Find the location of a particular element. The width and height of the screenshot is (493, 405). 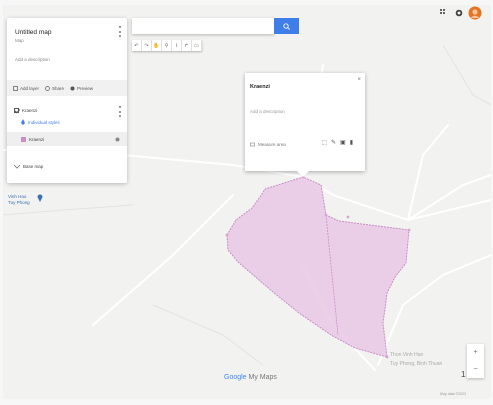

draw-line-icon: ⌇ is located at coordinates (177, 45).